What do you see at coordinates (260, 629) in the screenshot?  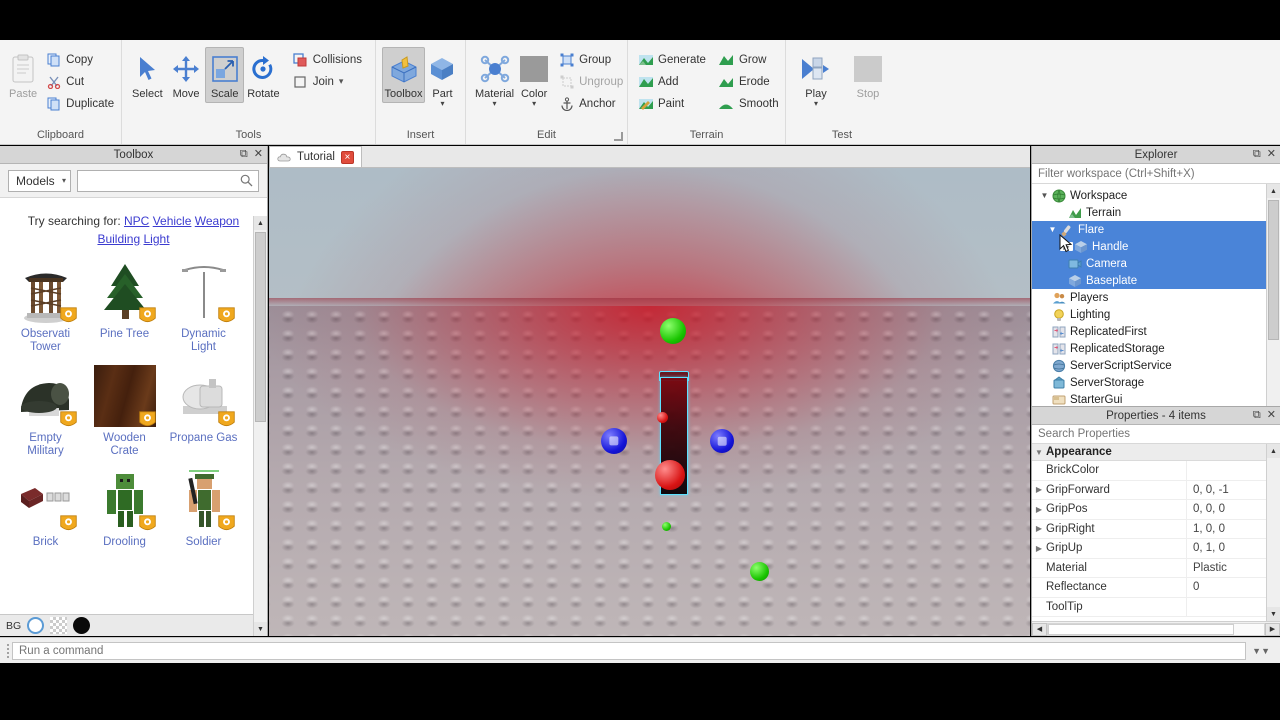 I see `toolbox-scroll-down-icon: ▼` at bounding box center [260, 629].